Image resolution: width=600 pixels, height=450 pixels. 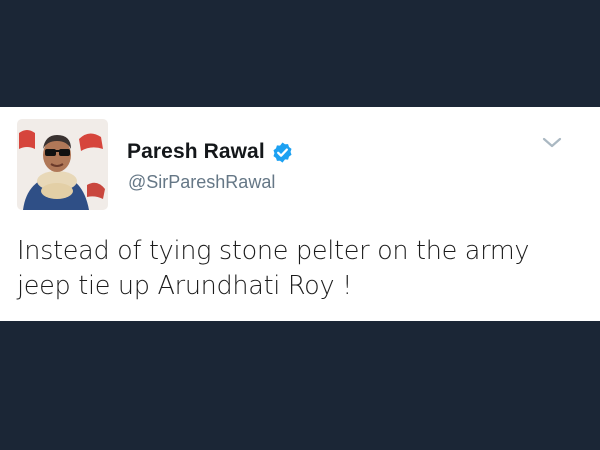 I want to click on chevron-down-icon, so click(x=552, y=143).